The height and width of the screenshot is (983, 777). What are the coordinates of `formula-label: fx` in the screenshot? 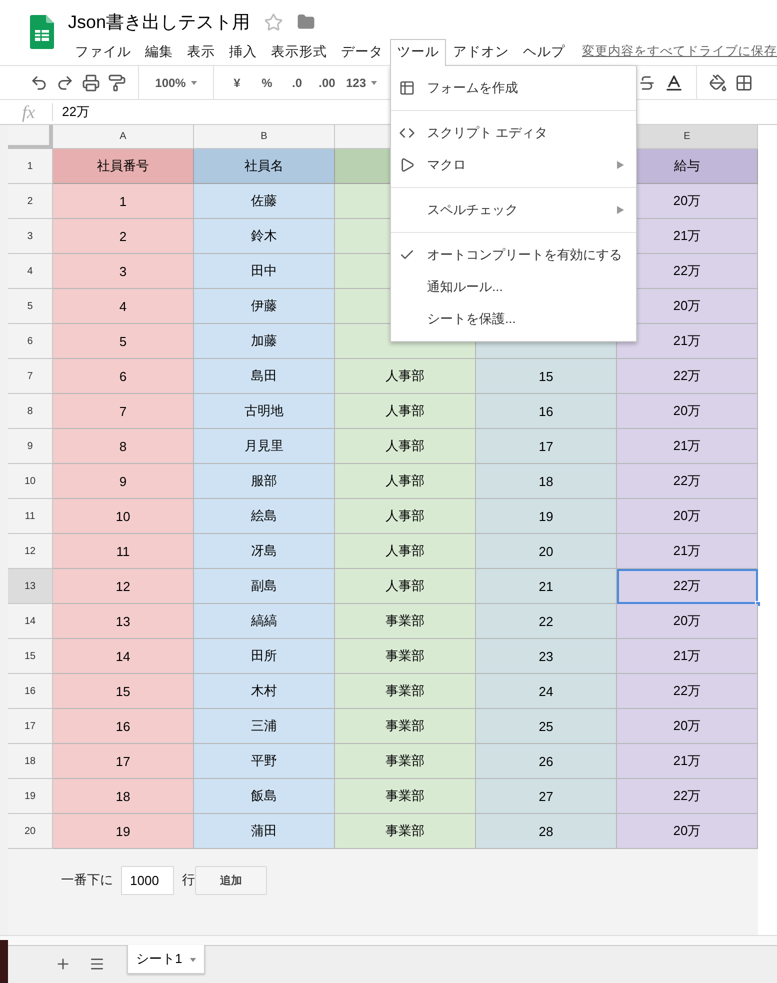 It's located at (26, 112).